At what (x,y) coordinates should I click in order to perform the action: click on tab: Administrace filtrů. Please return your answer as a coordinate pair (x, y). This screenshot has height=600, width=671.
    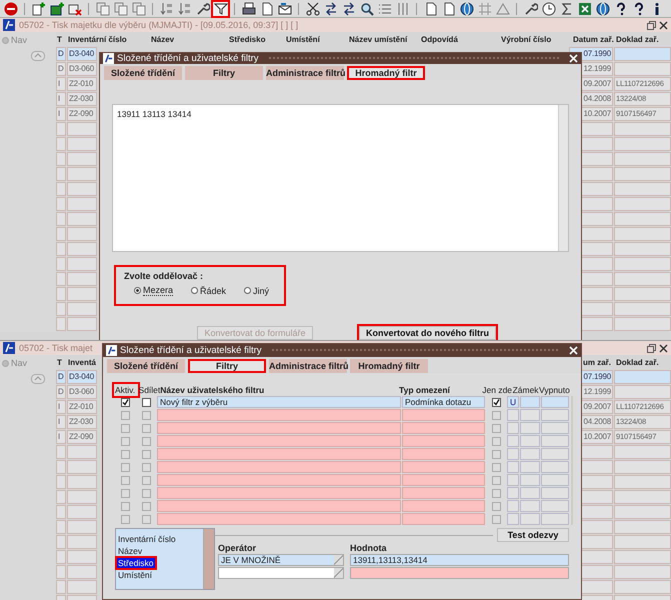
    Looking at the image, I should click on (305, 73).